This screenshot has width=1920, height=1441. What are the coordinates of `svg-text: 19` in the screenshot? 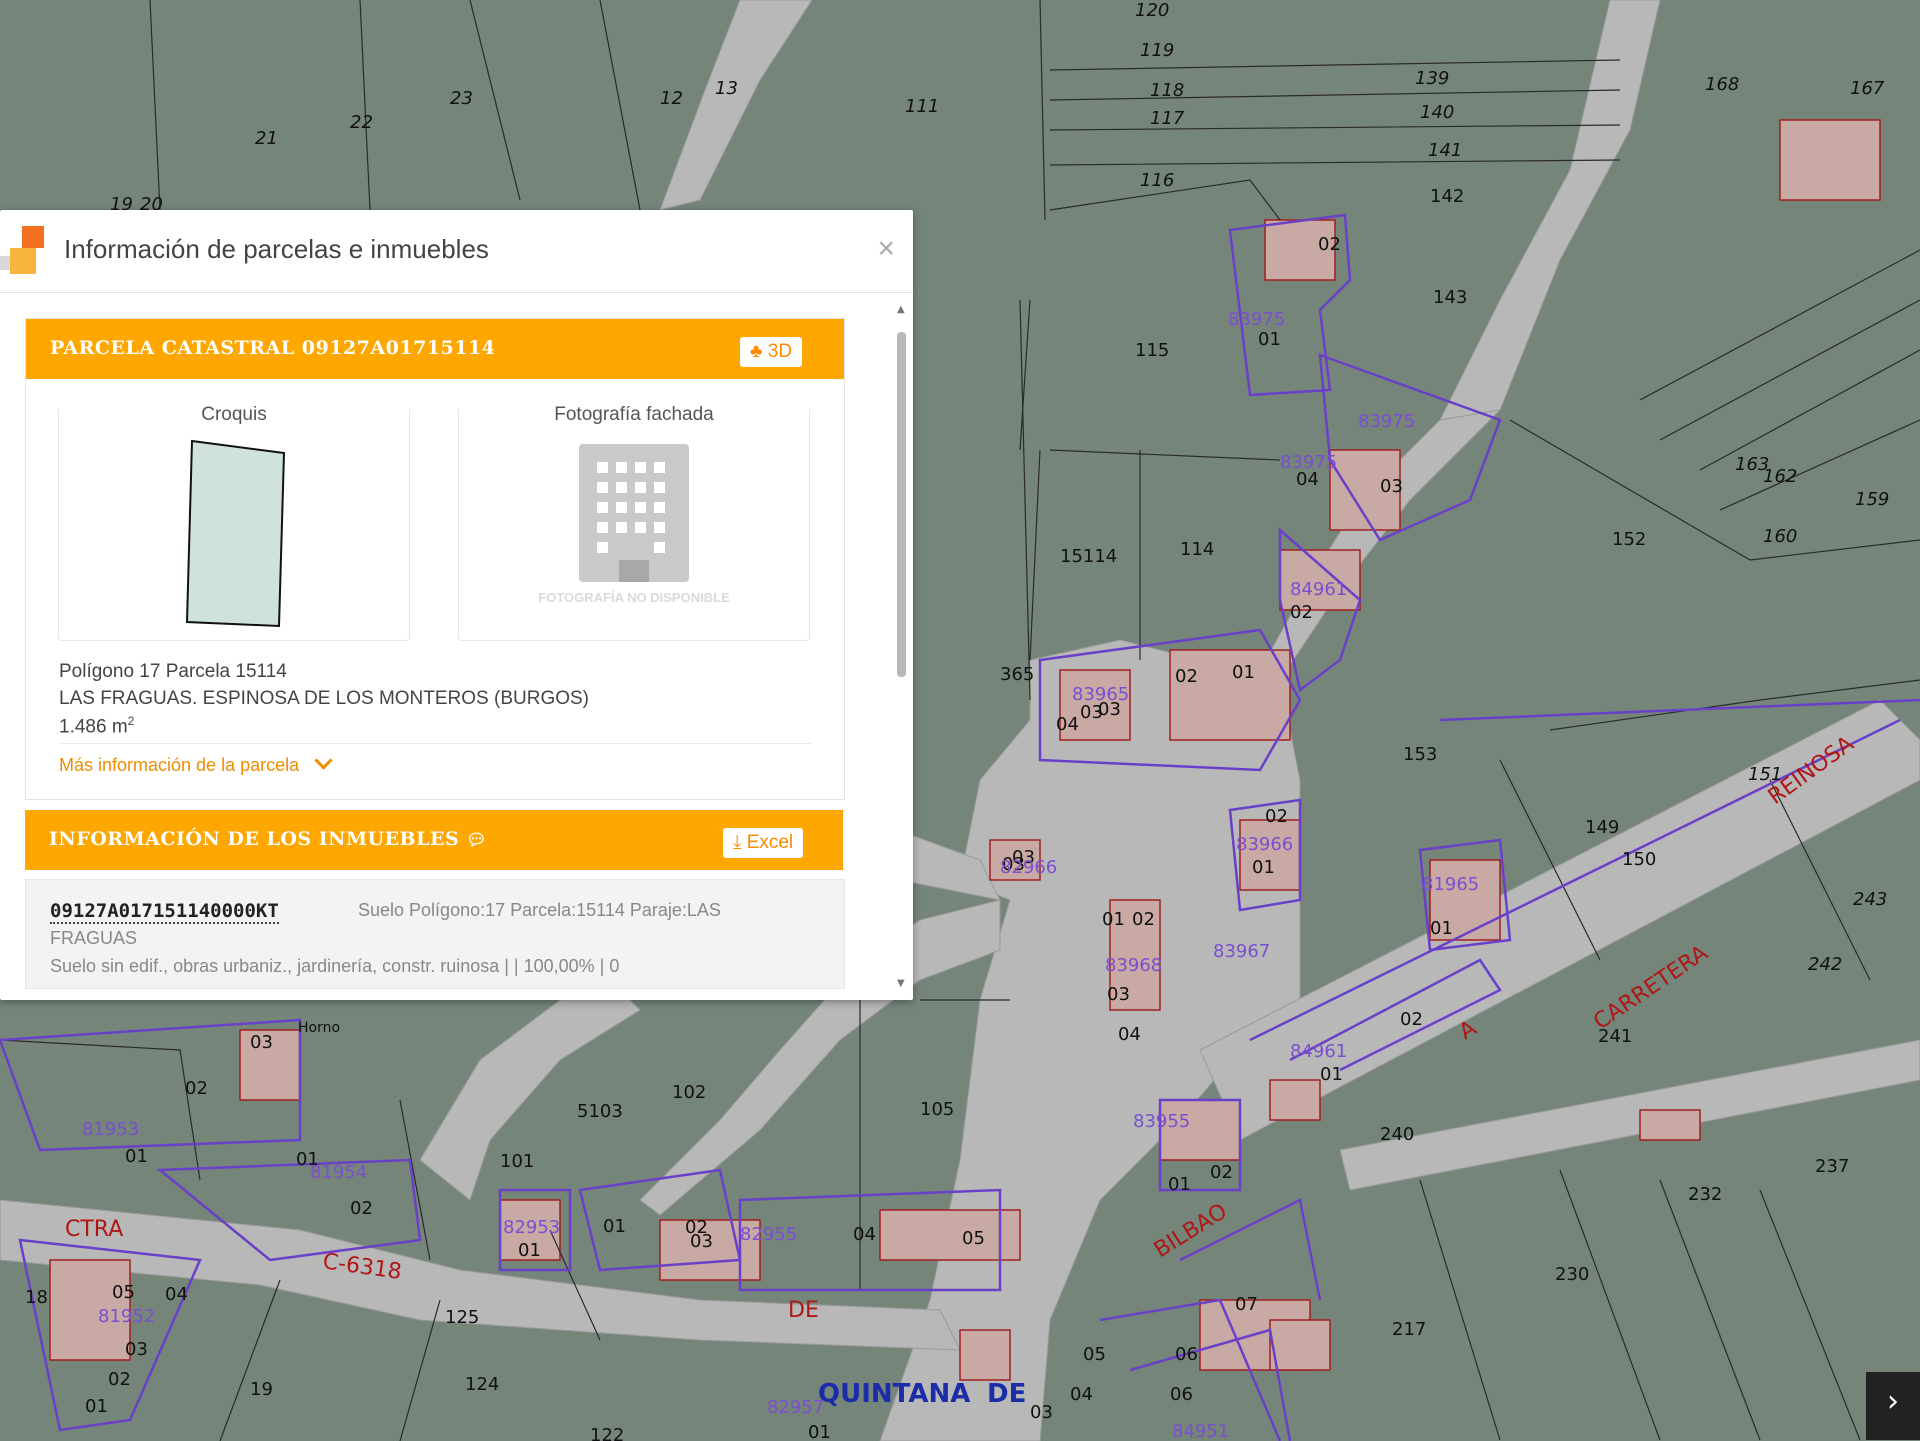 It's located at (261, 1389).